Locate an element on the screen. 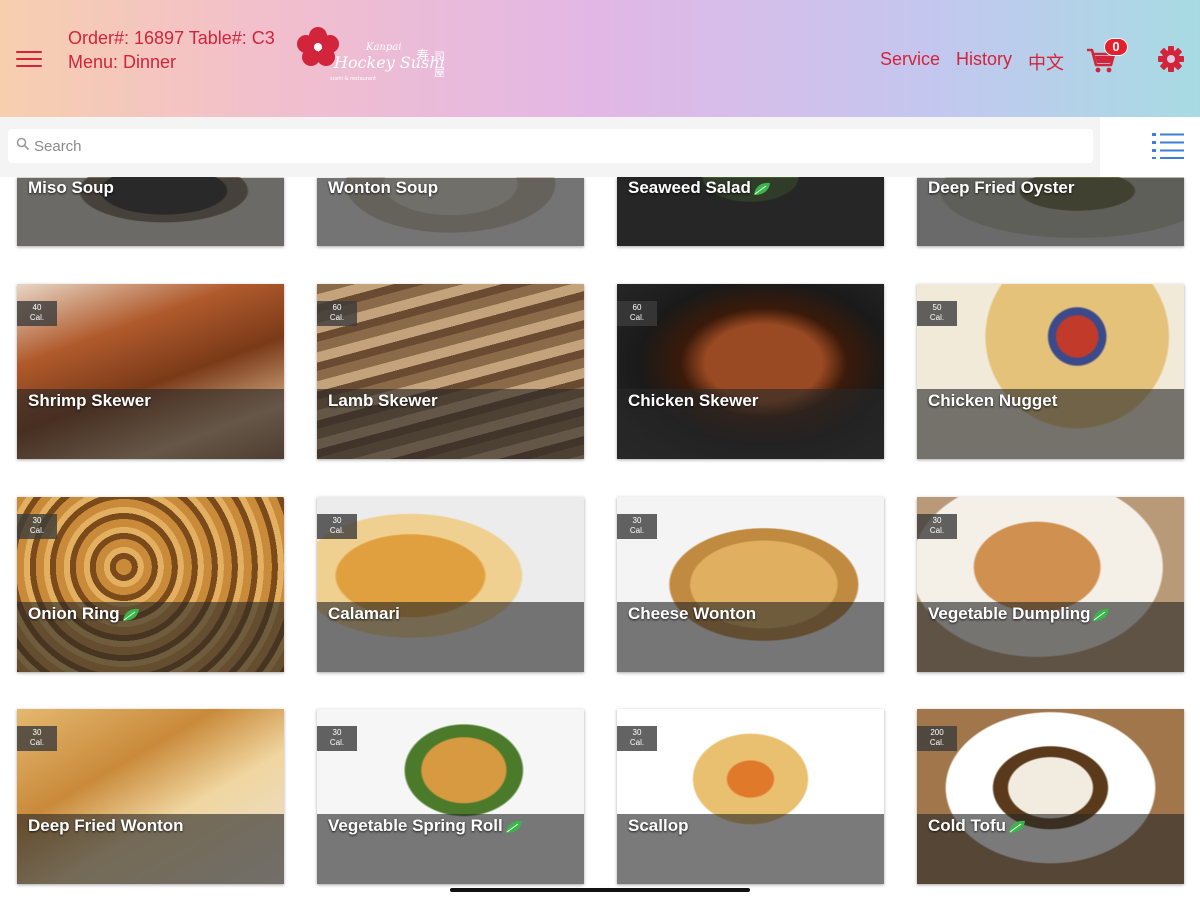 The image size is (1200, 900). menu-item-card: 30 Cal. Onion Ring is located at coordinates (150, 584).